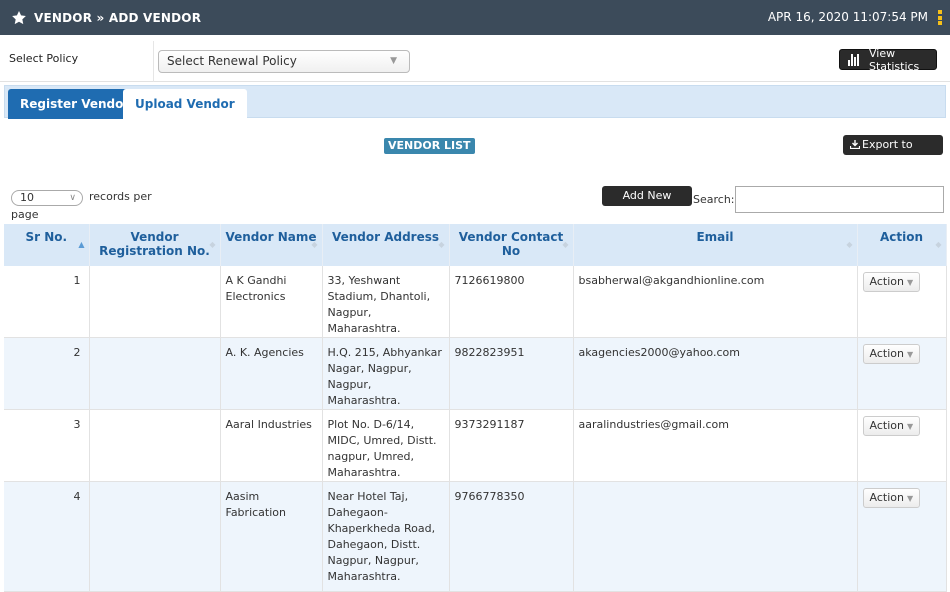 The width and height of the screenshot is (950, 592). I want to click on divider, so click(153, 61).